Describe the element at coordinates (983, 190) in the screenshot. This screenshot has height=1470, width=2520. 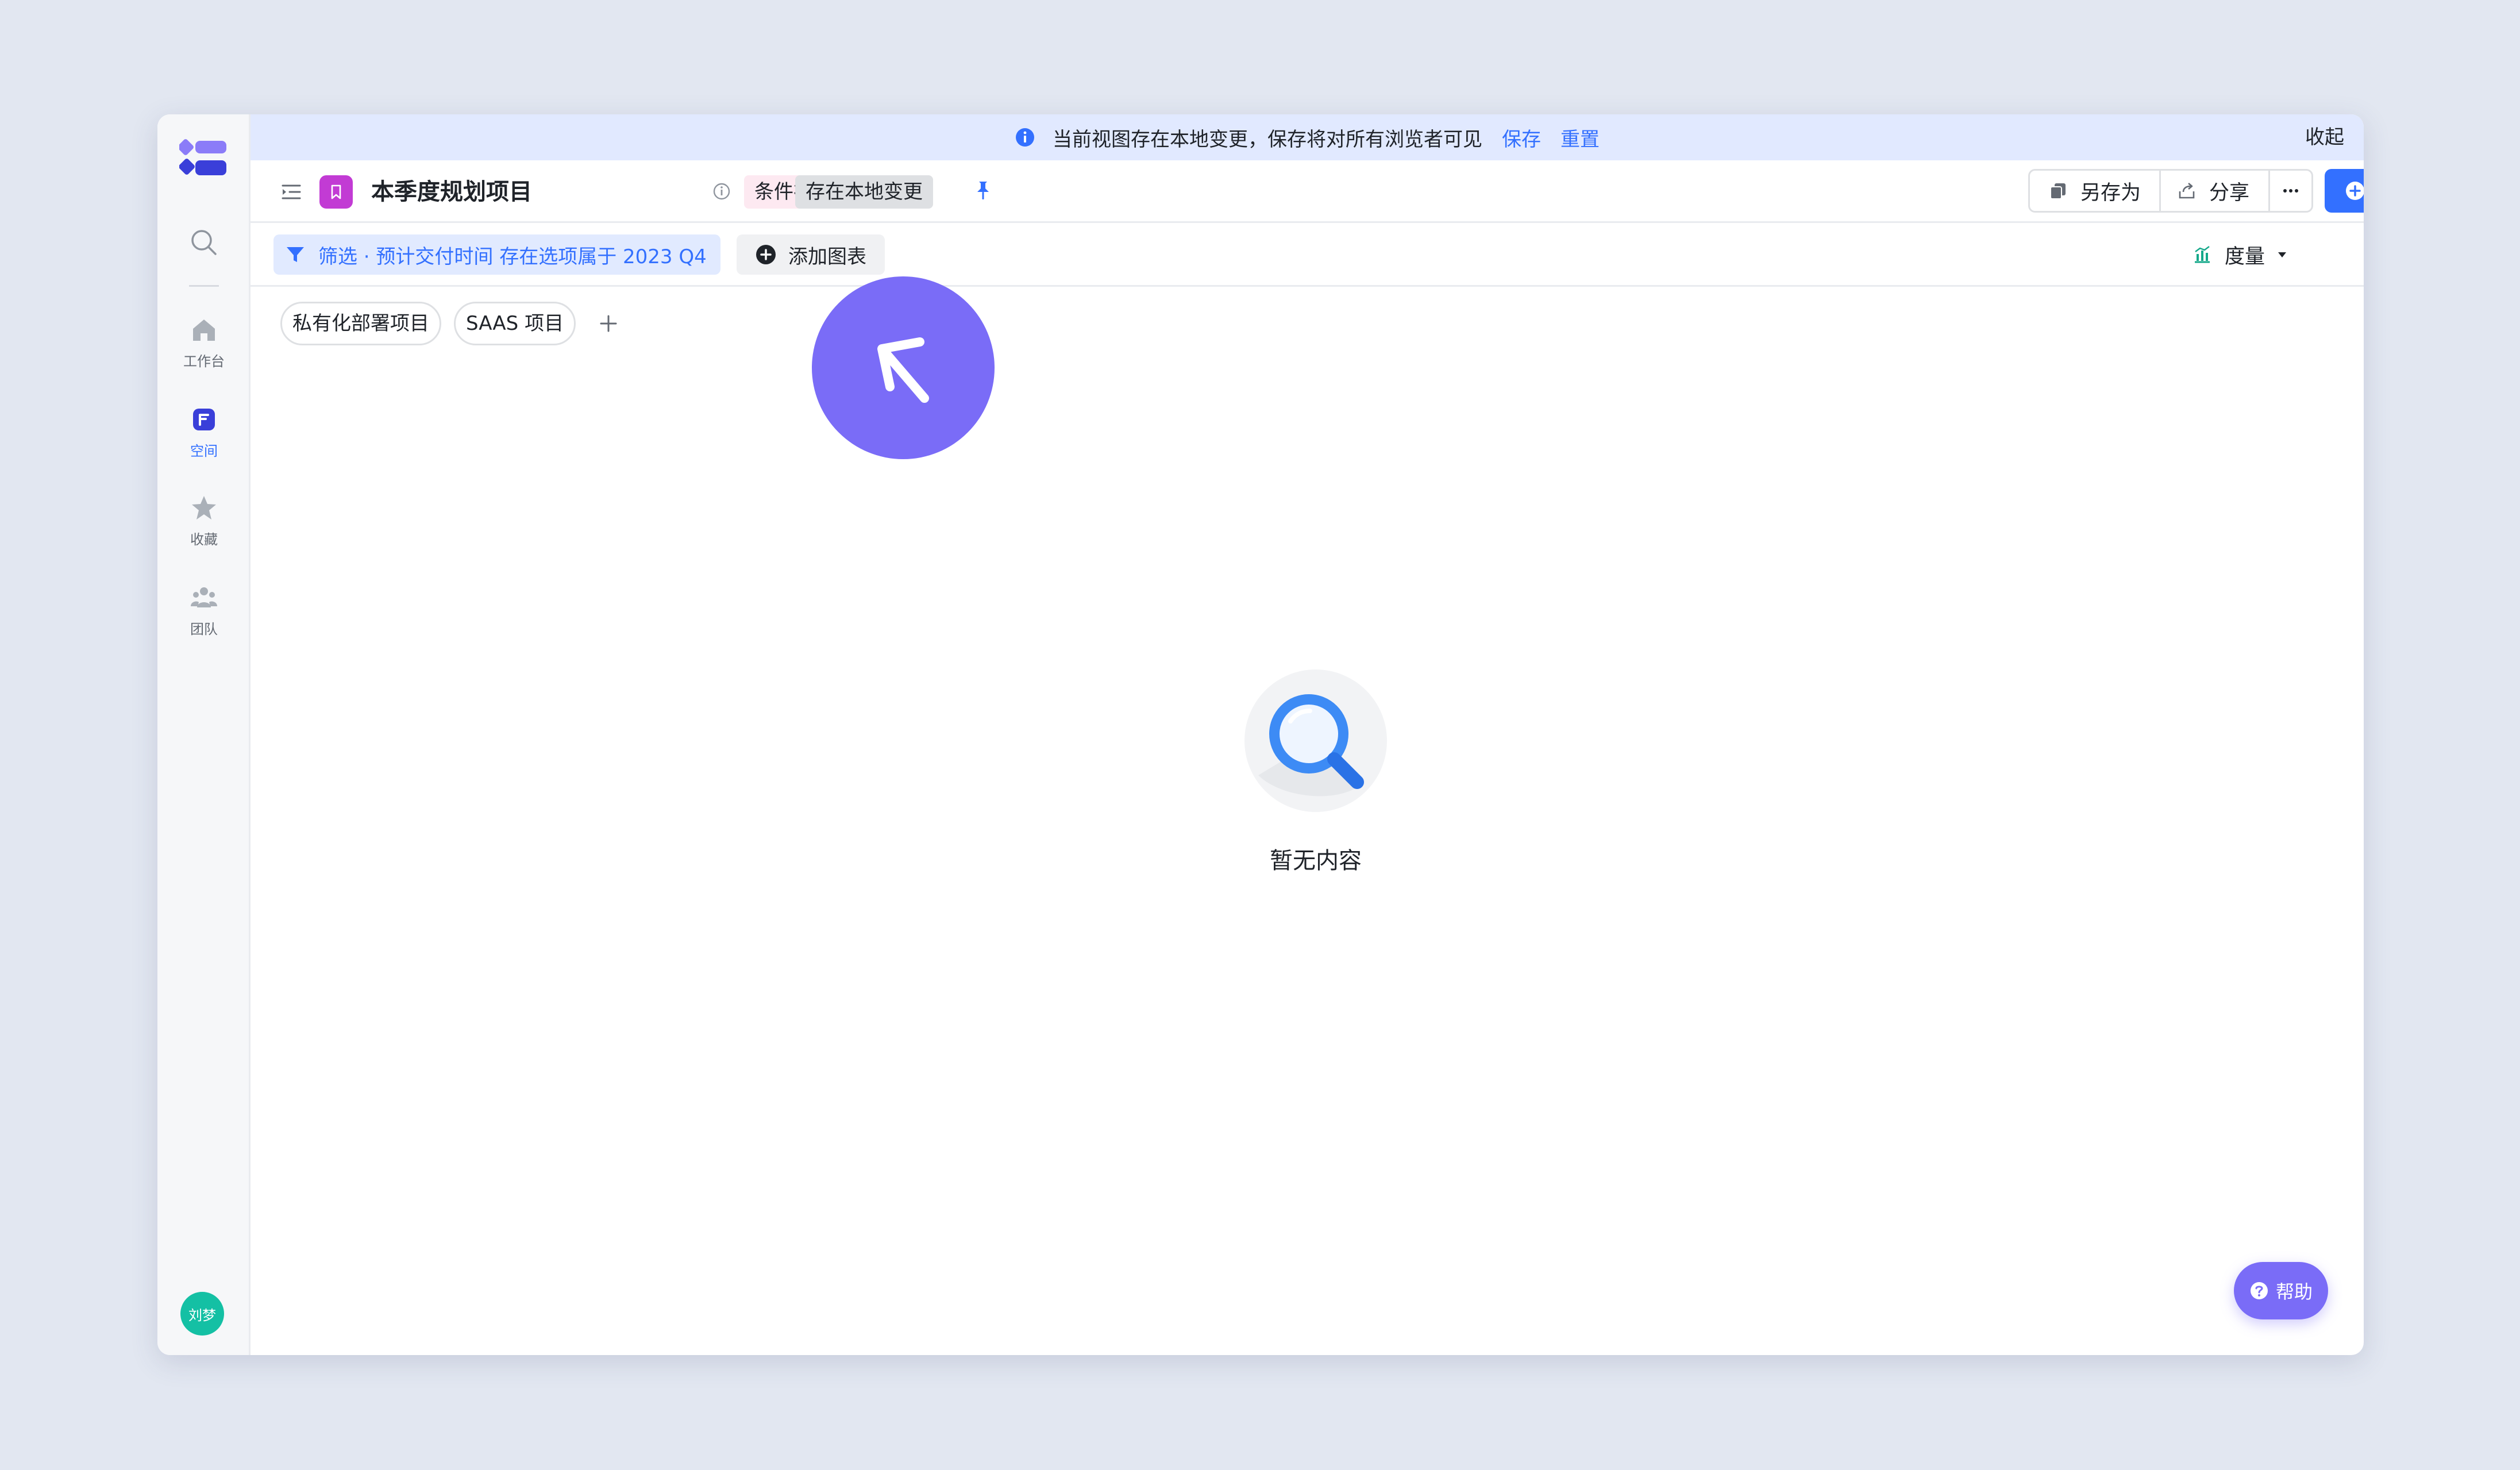
I see `pin-icon` at that location.